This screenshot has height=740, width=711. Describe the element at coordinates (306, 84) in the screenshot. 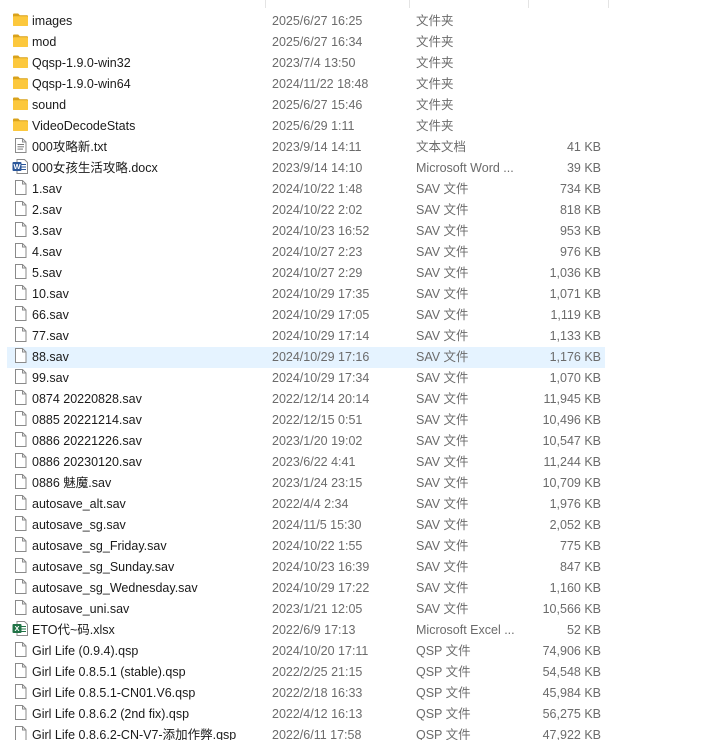

I see `file-row: Qqsp-1.9.0-win64 2024/11/22 18:48 文件夹` at that location.